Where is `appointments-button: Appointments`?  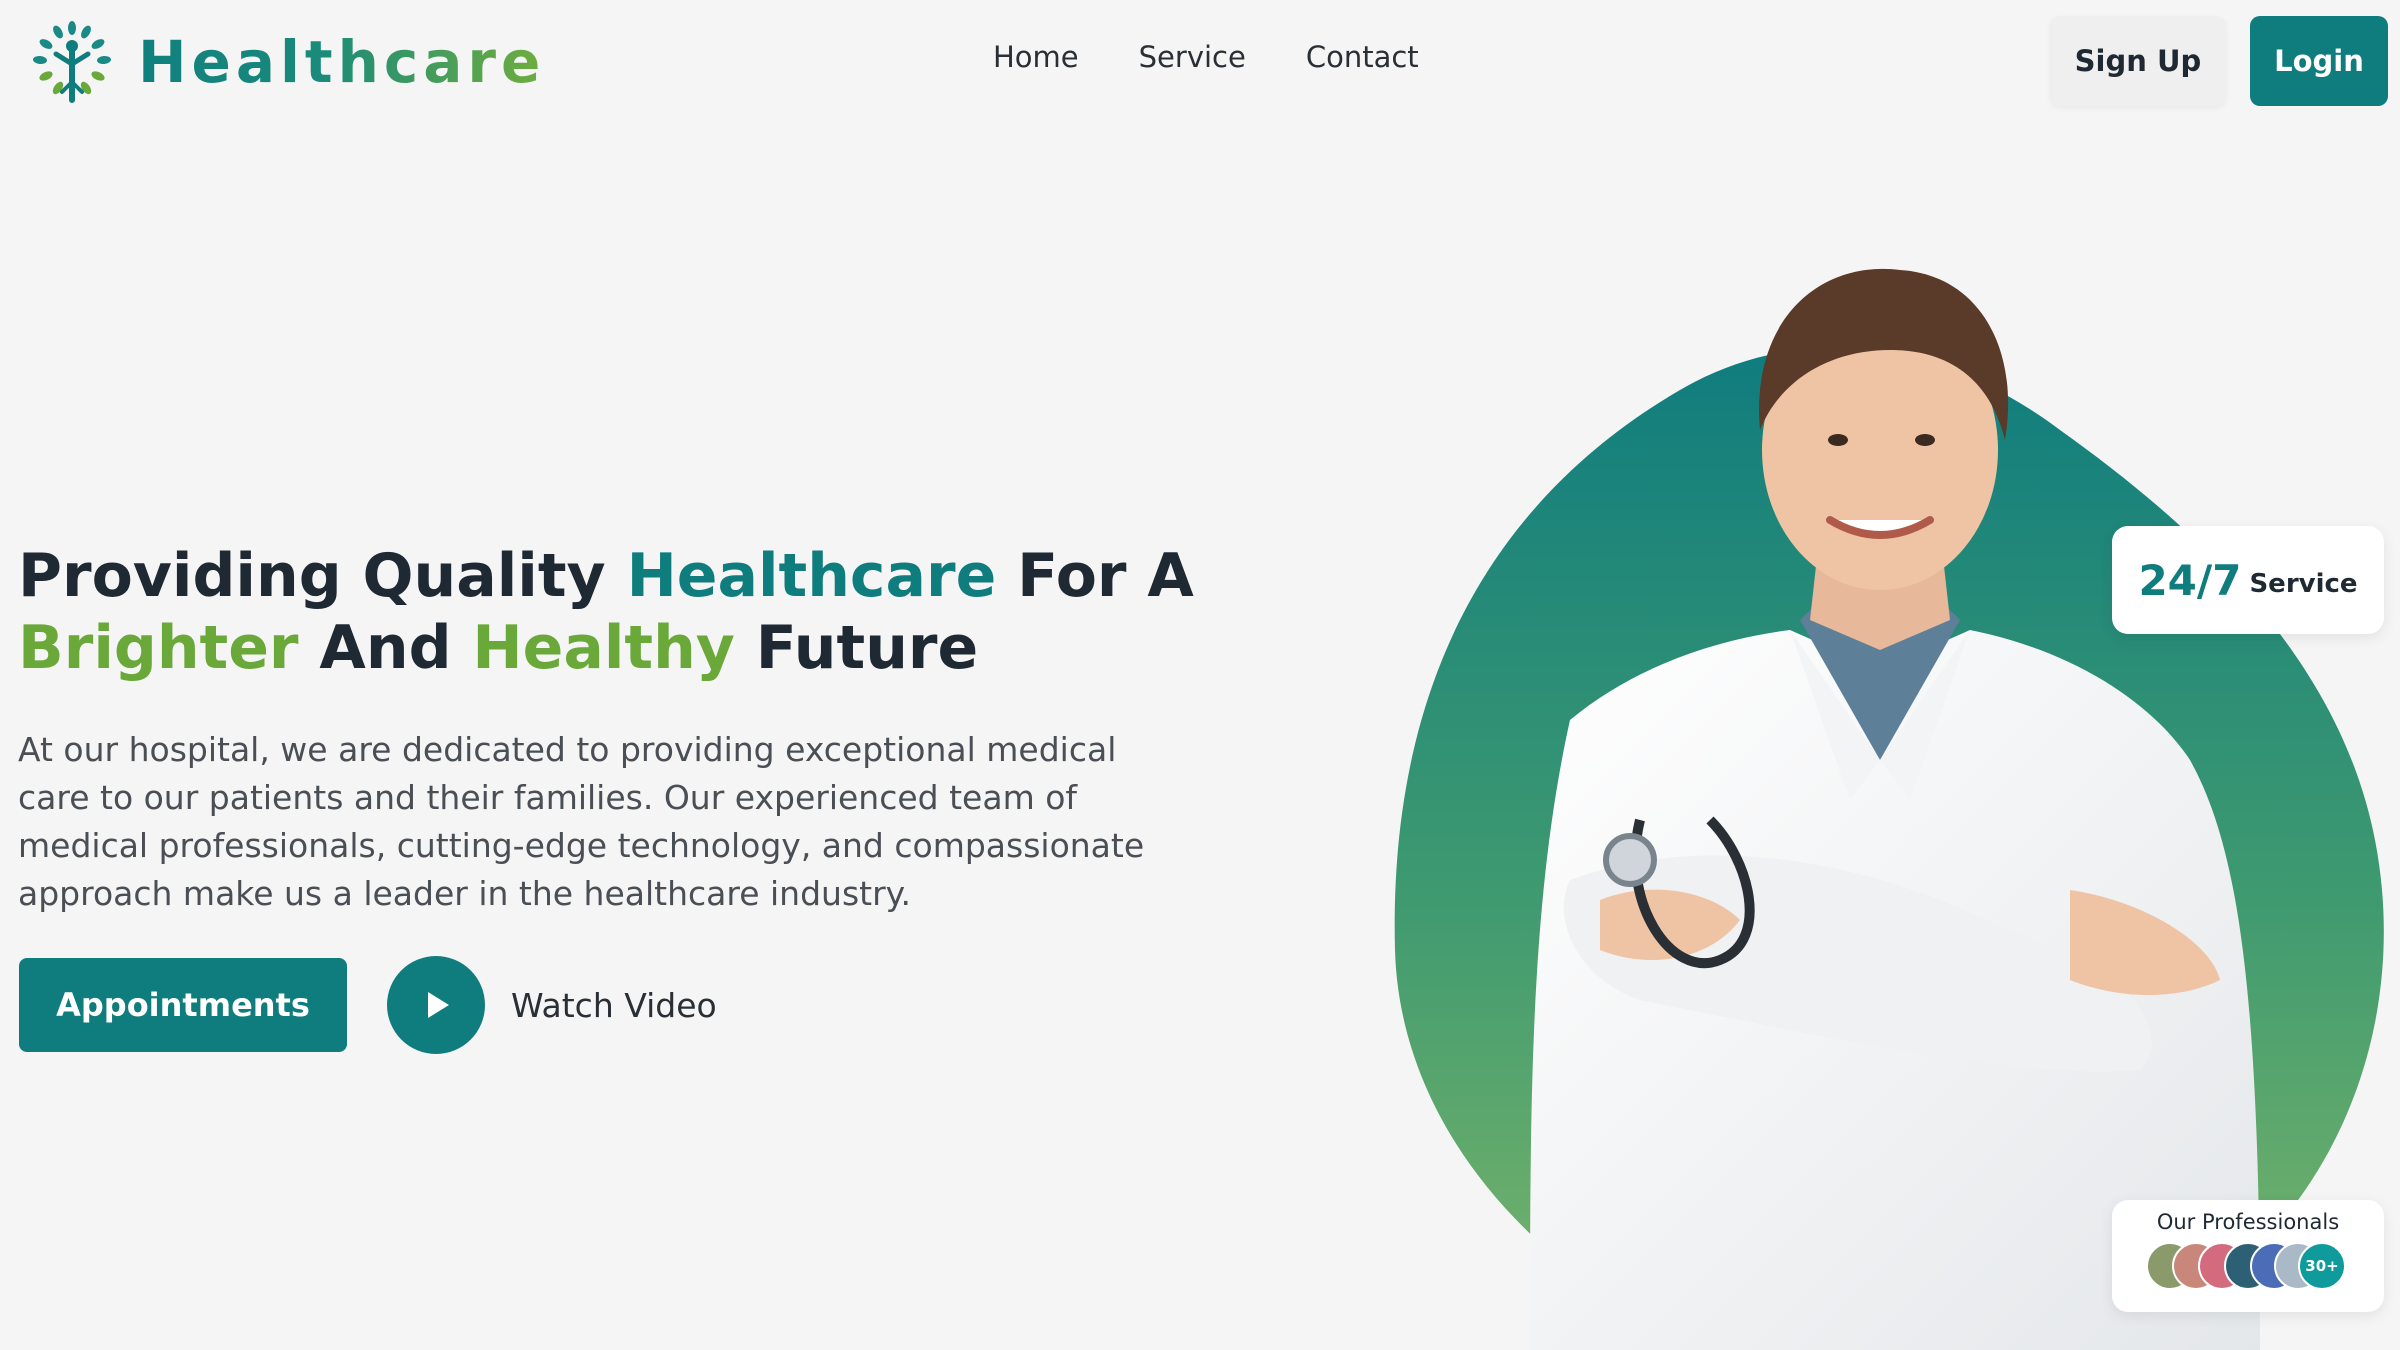 appointments-button: Appointments is located at coordinates (183, 1005).